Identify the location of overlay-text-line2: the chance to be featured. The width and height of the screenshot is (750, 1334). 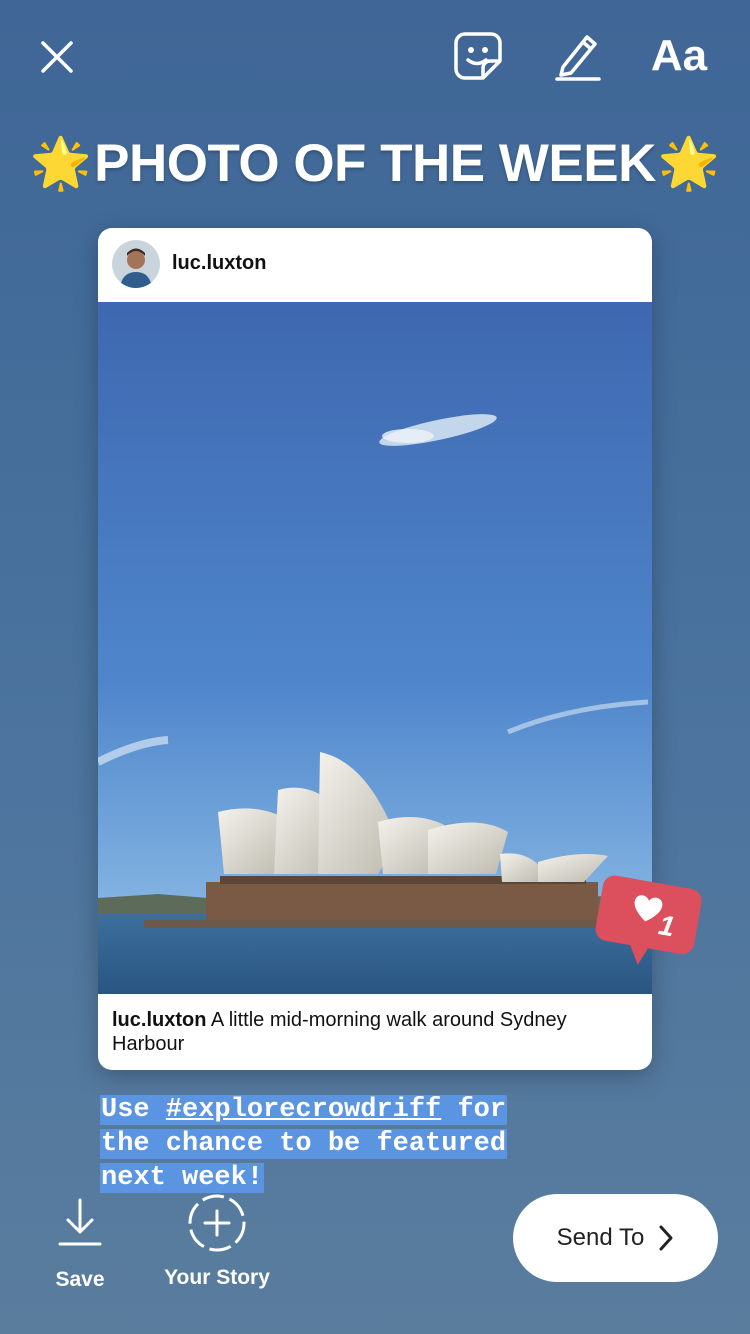
(304, 1144).